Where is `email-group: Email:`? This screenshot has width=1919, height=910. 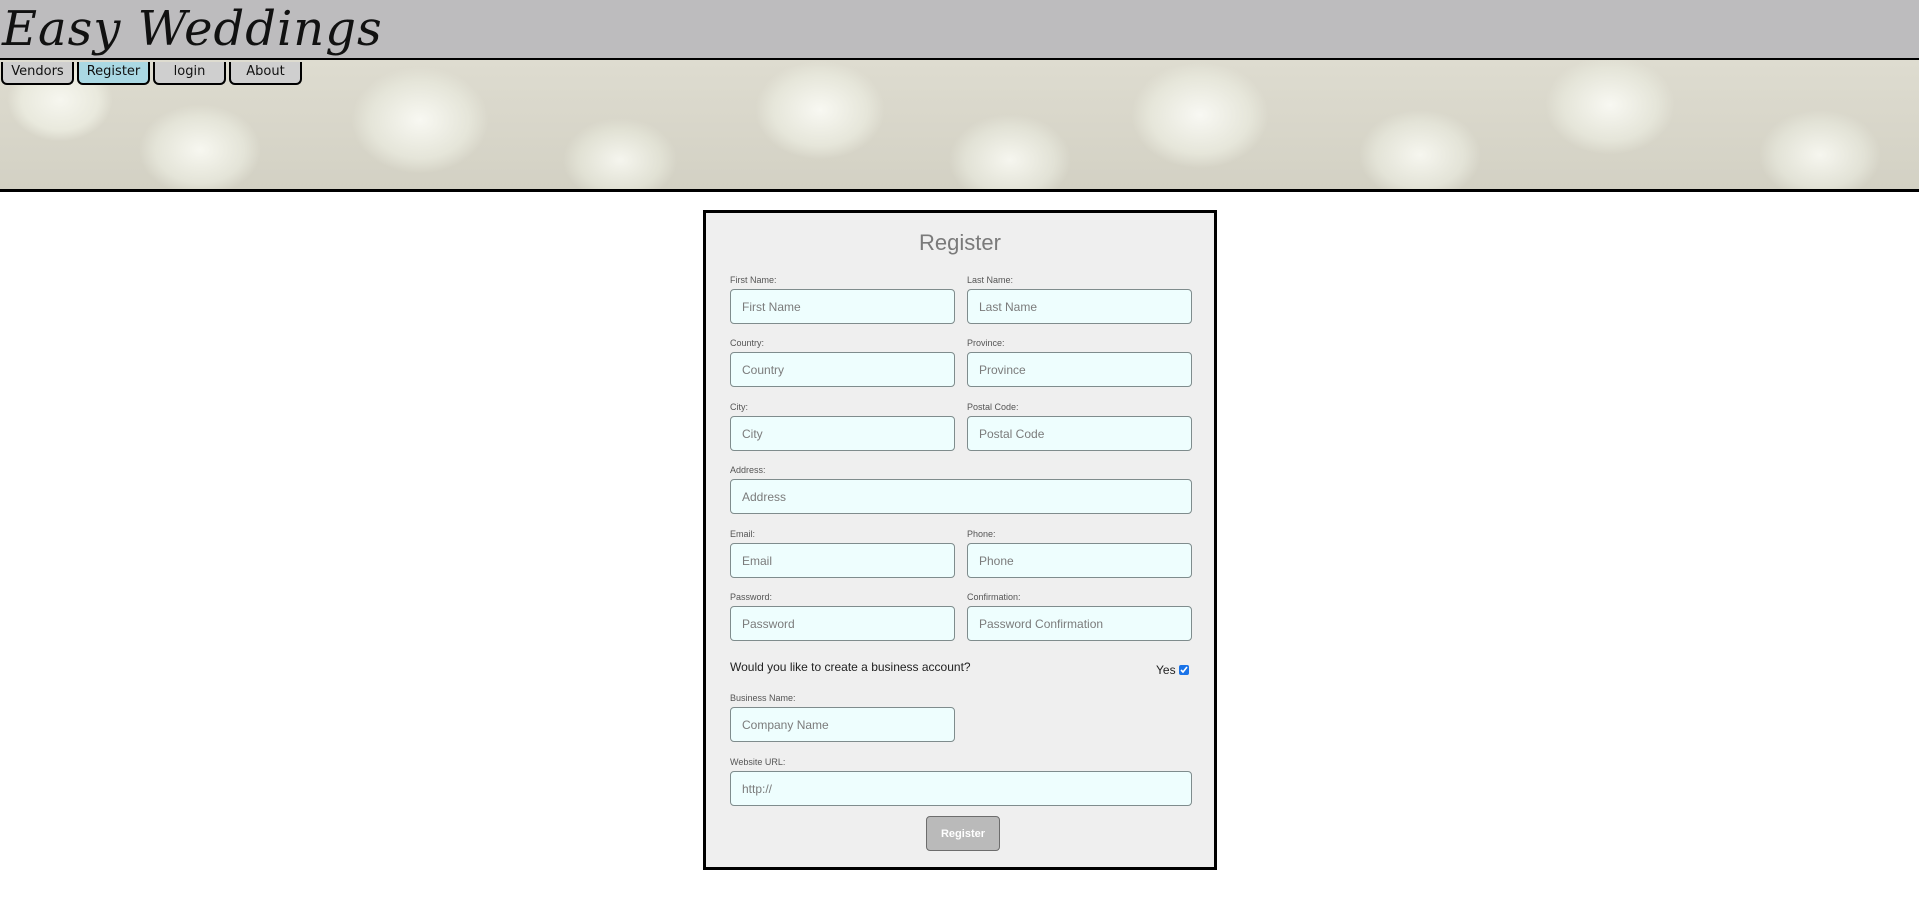 email-group: Email: is located at coordinates (842, 553).